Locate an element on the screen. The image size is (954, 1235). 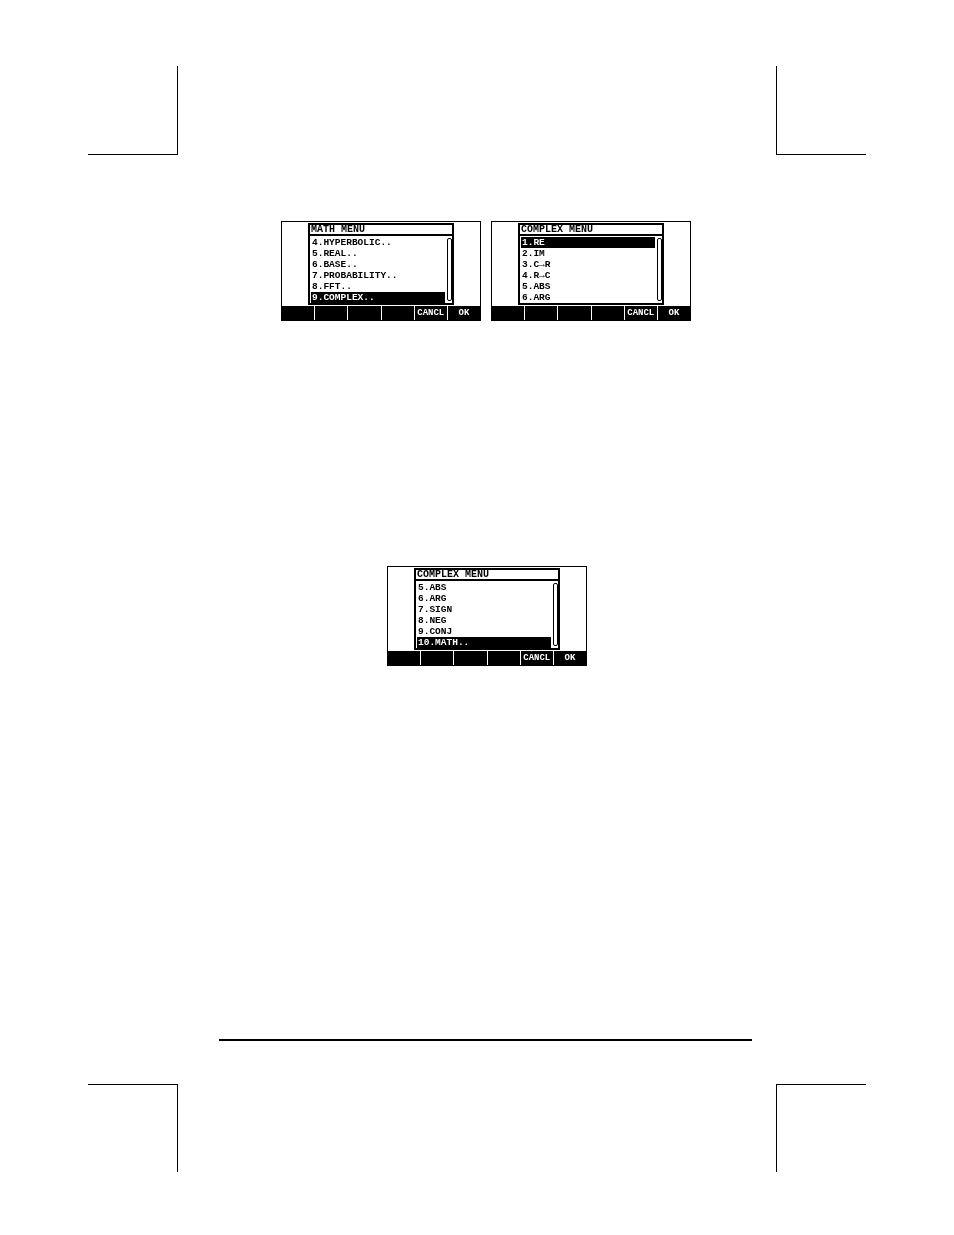
menu-item: 10.MATH.. is located at coordinates (484, 642).